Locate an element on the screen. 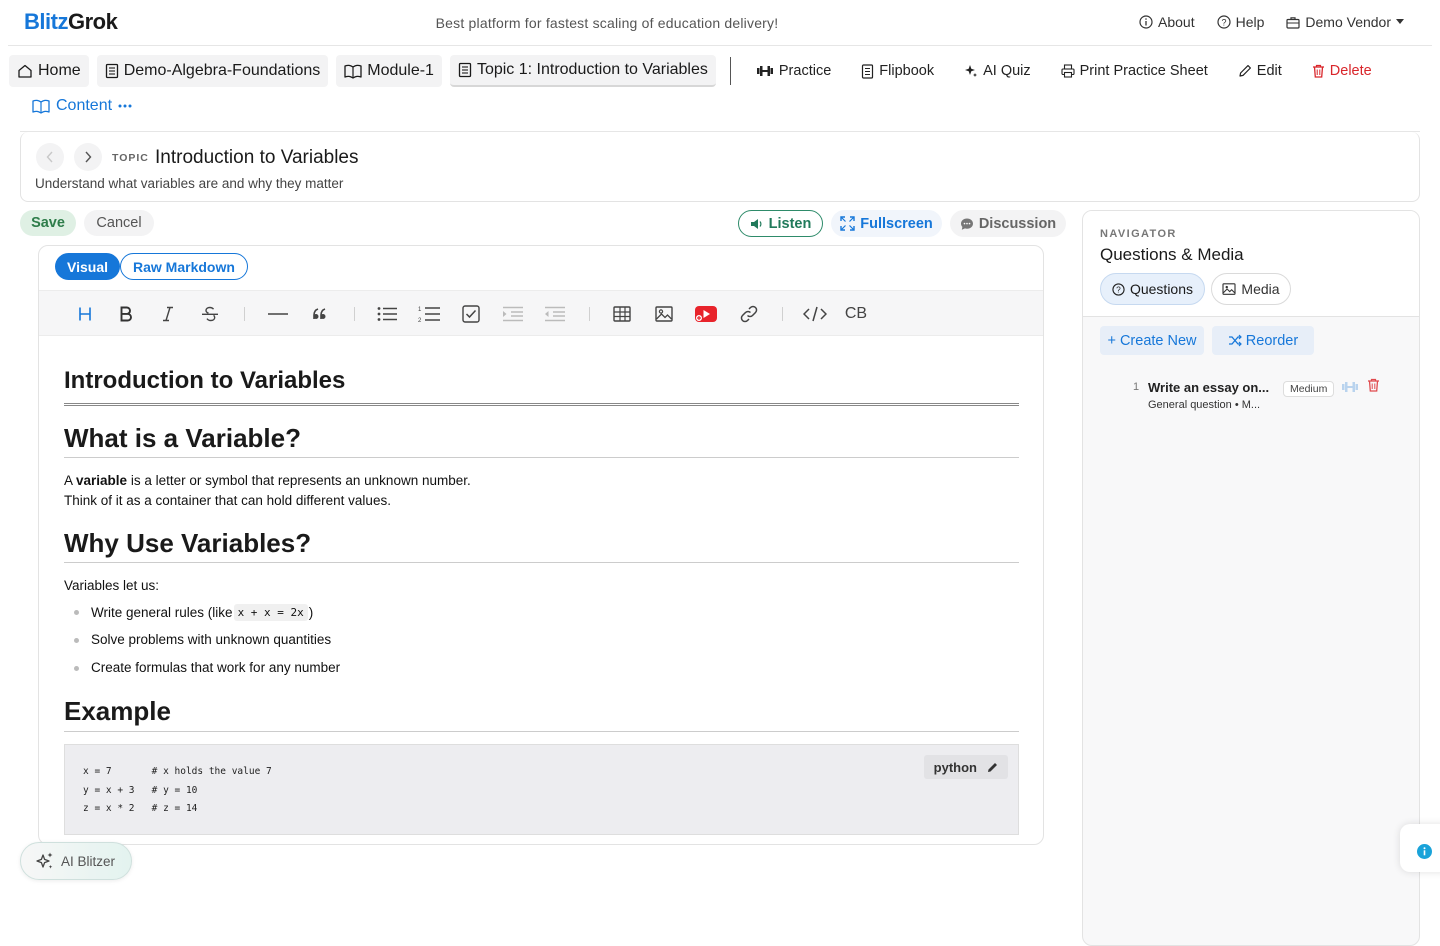 Image resolution: width=1440 pixels, height=946 pixels. crumb-home: Home is located at coordinates (49, 71).